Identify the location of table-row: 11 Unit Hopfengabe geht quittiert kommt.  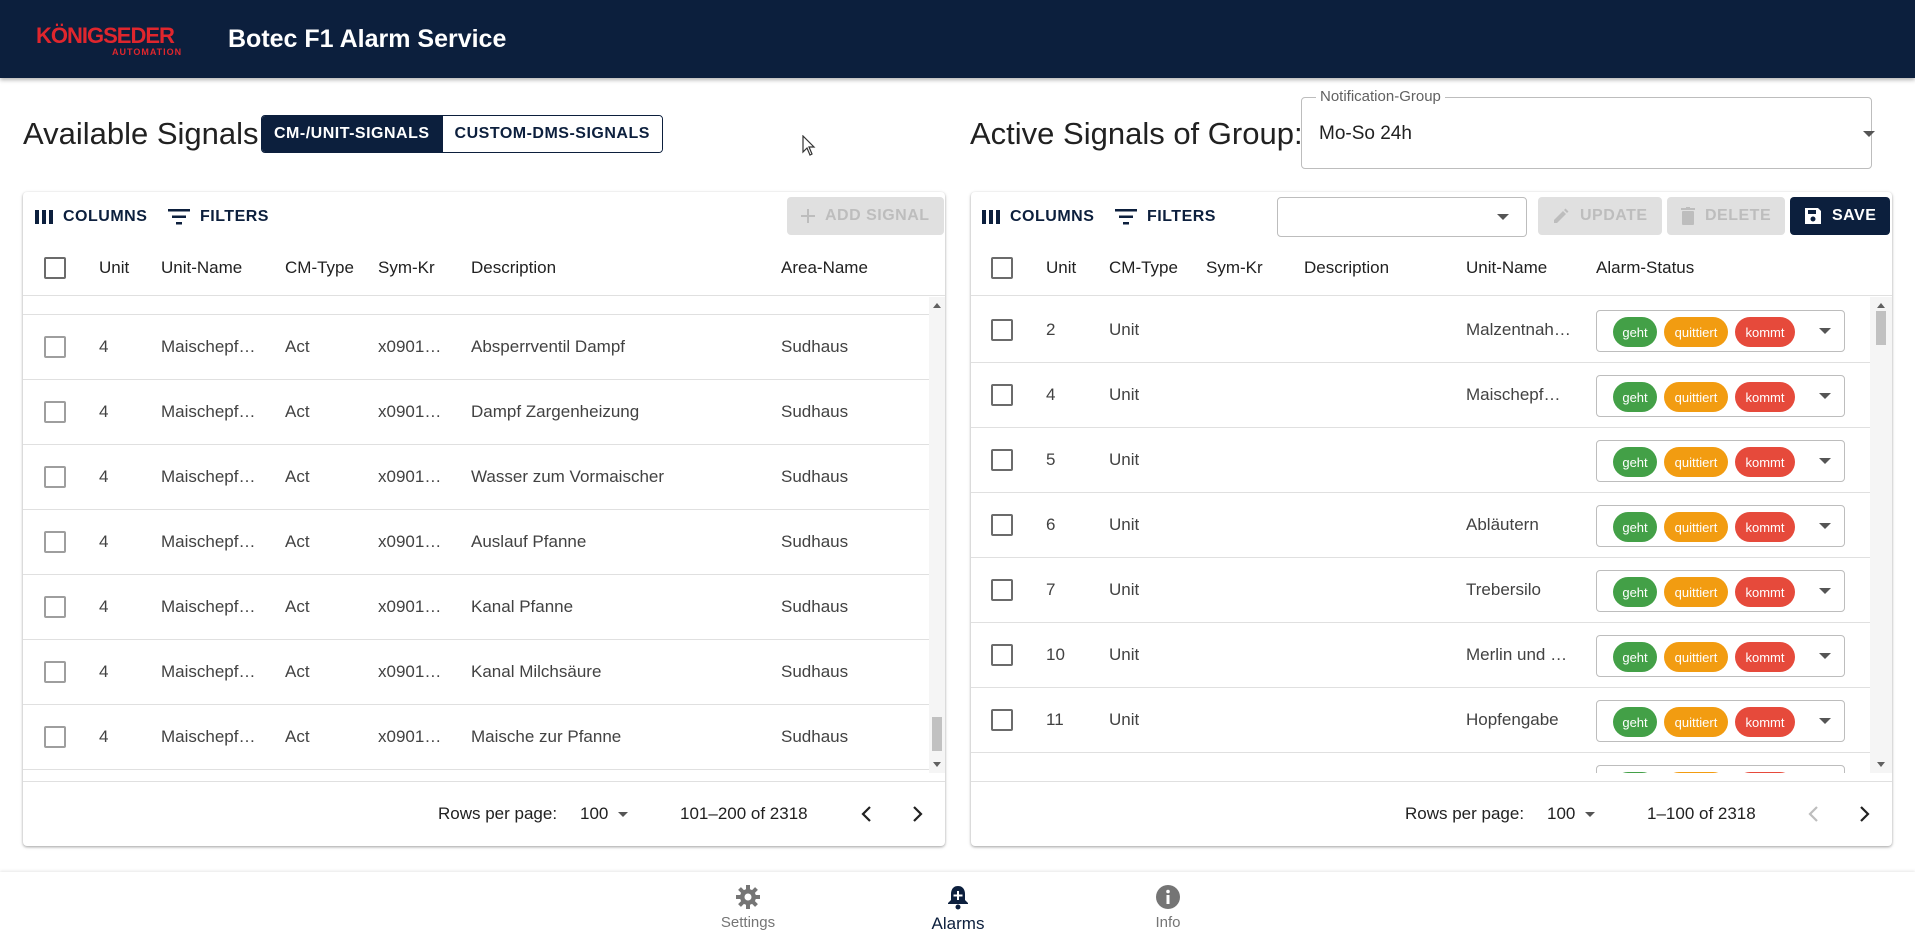
(1420, 720).